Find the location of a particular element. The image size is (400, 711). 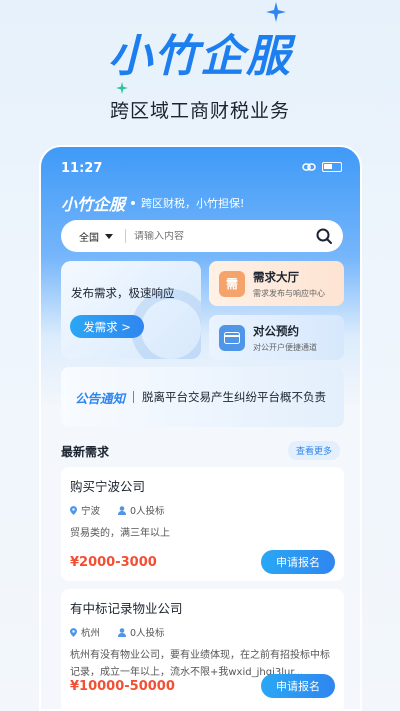

request-price: ¥10000-50000 is located at coordinates (122, 686).